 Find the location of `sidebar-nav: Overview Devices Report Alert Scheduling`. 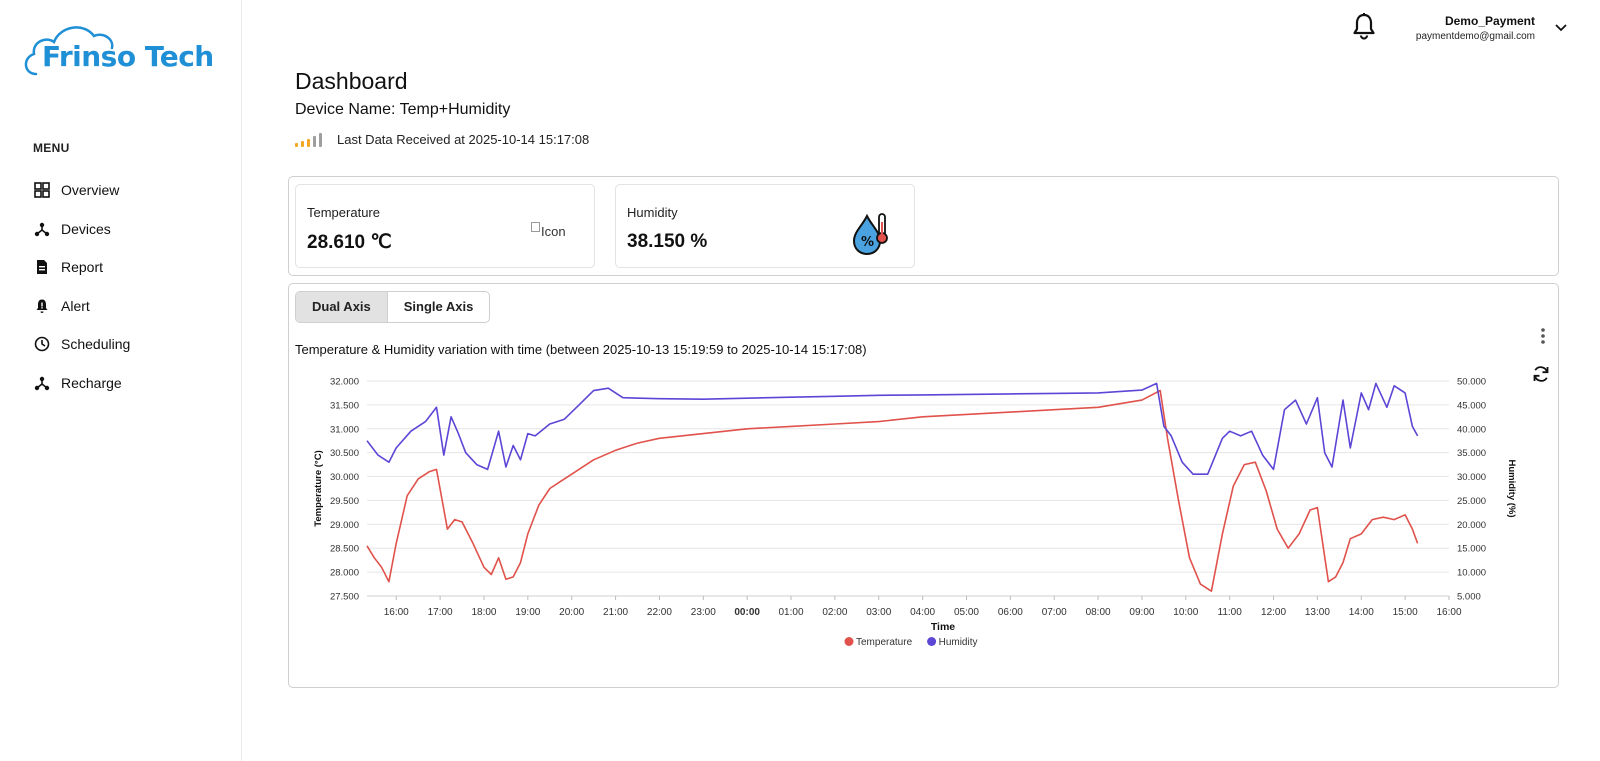

sidebar-nav: Overview Devices Report Alert Scheduling is located at coordinates (81, 286).